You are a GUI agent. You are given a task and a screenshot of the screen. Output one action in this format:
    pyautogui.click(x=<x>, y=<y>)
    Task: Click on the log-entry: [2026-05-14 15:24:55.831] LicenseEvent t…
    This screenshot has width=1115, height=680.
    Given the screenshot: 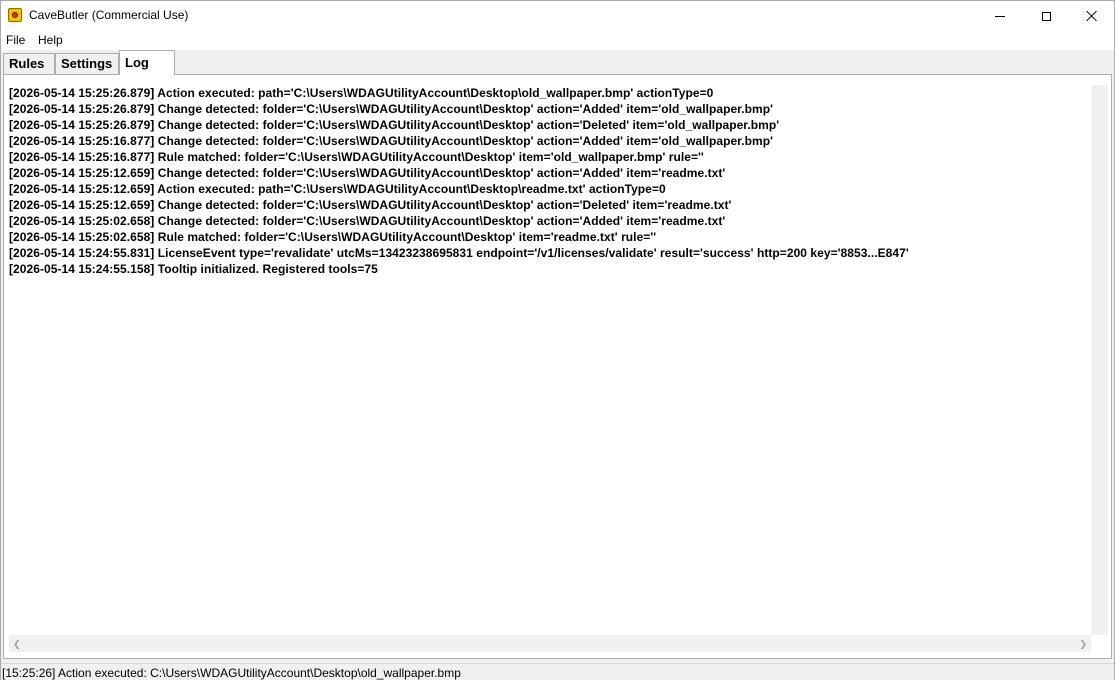 What is the action you would take?
    pyautogui.click(x=550, y=253)
    